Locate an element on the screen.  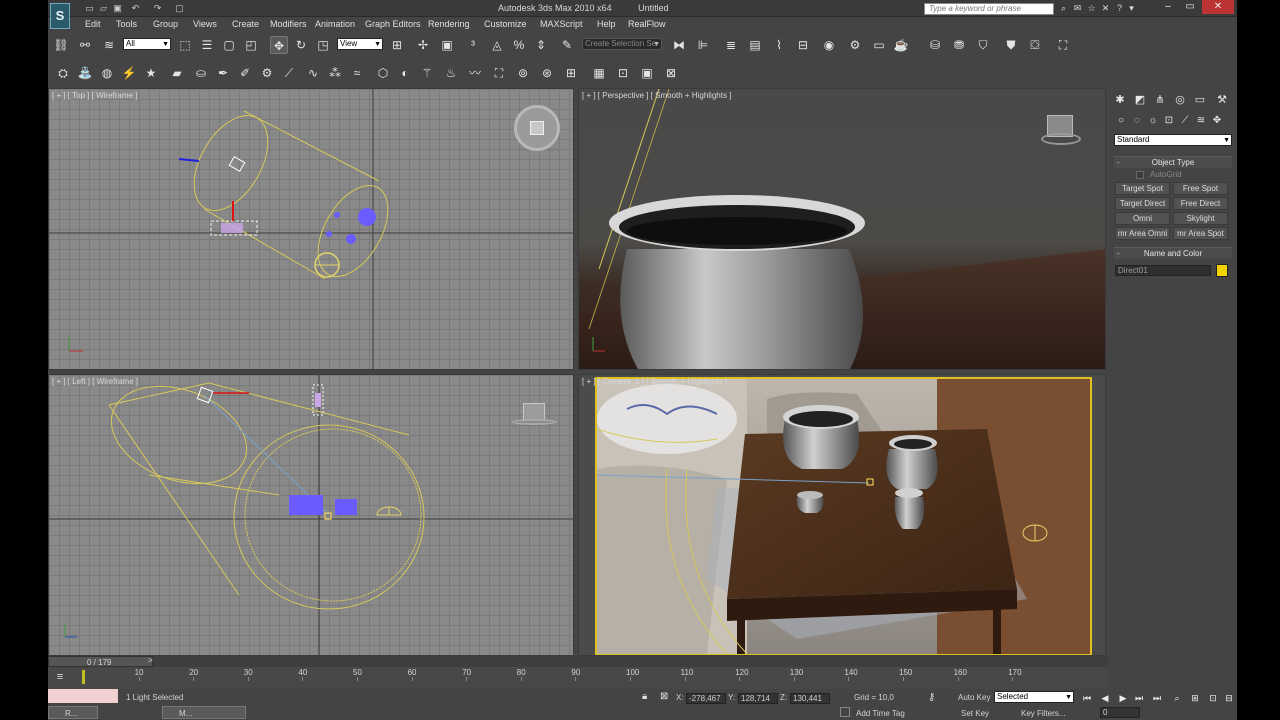
menu-customize: Customize is located at coordinates (505, 24).